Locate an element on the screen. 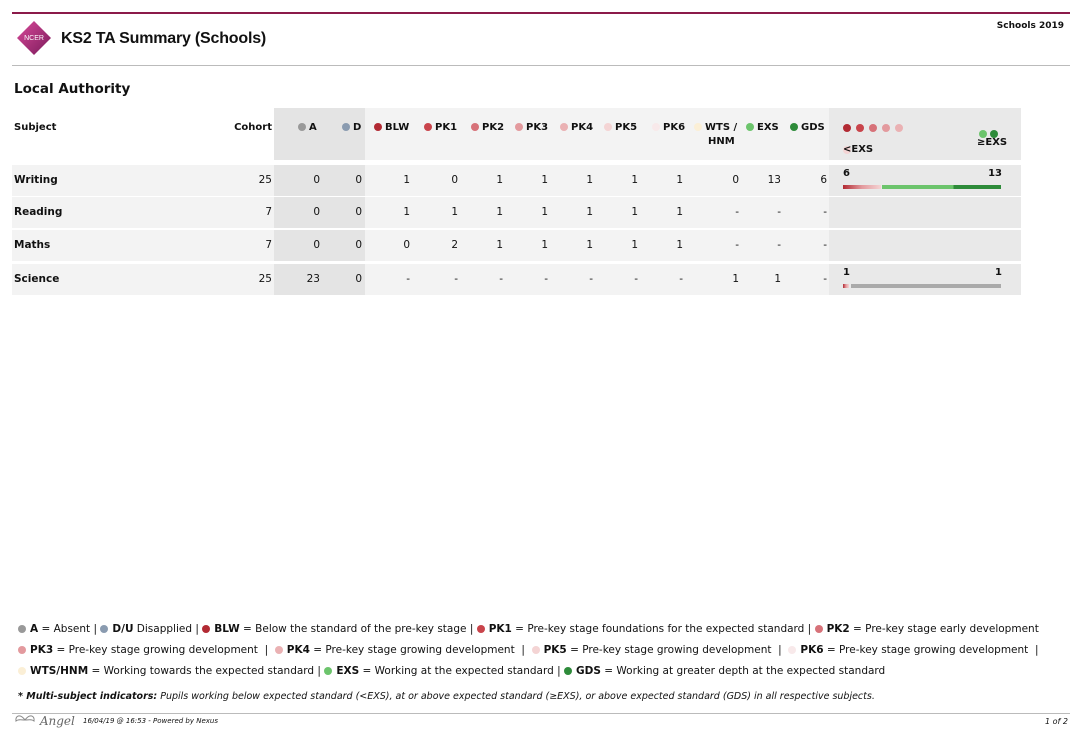  header-pk1: PK1 is located at coordinates (440, 127).